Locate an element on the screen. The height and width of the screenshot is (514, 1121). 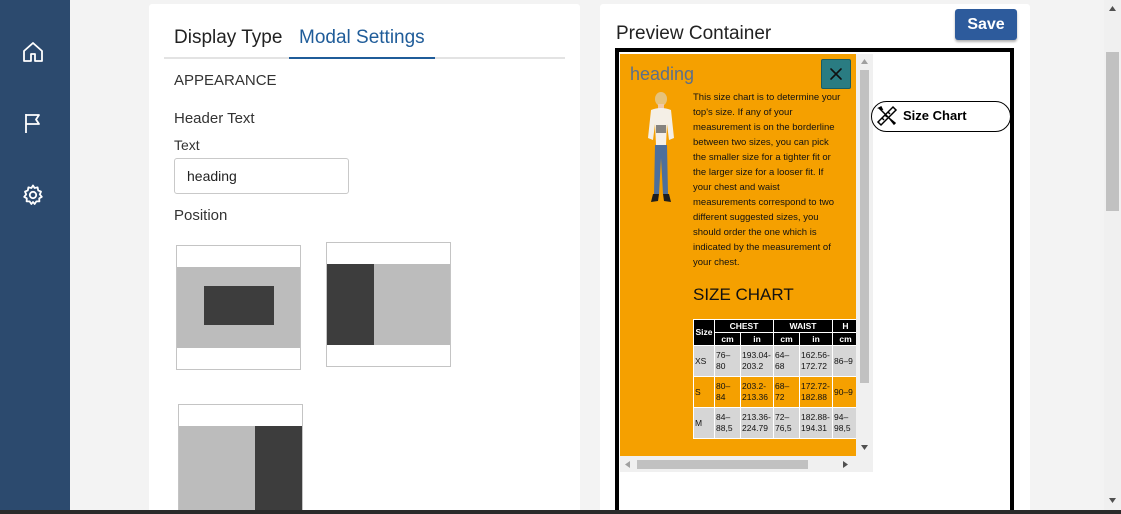
position-option-left is located at coordinates (388, 304).